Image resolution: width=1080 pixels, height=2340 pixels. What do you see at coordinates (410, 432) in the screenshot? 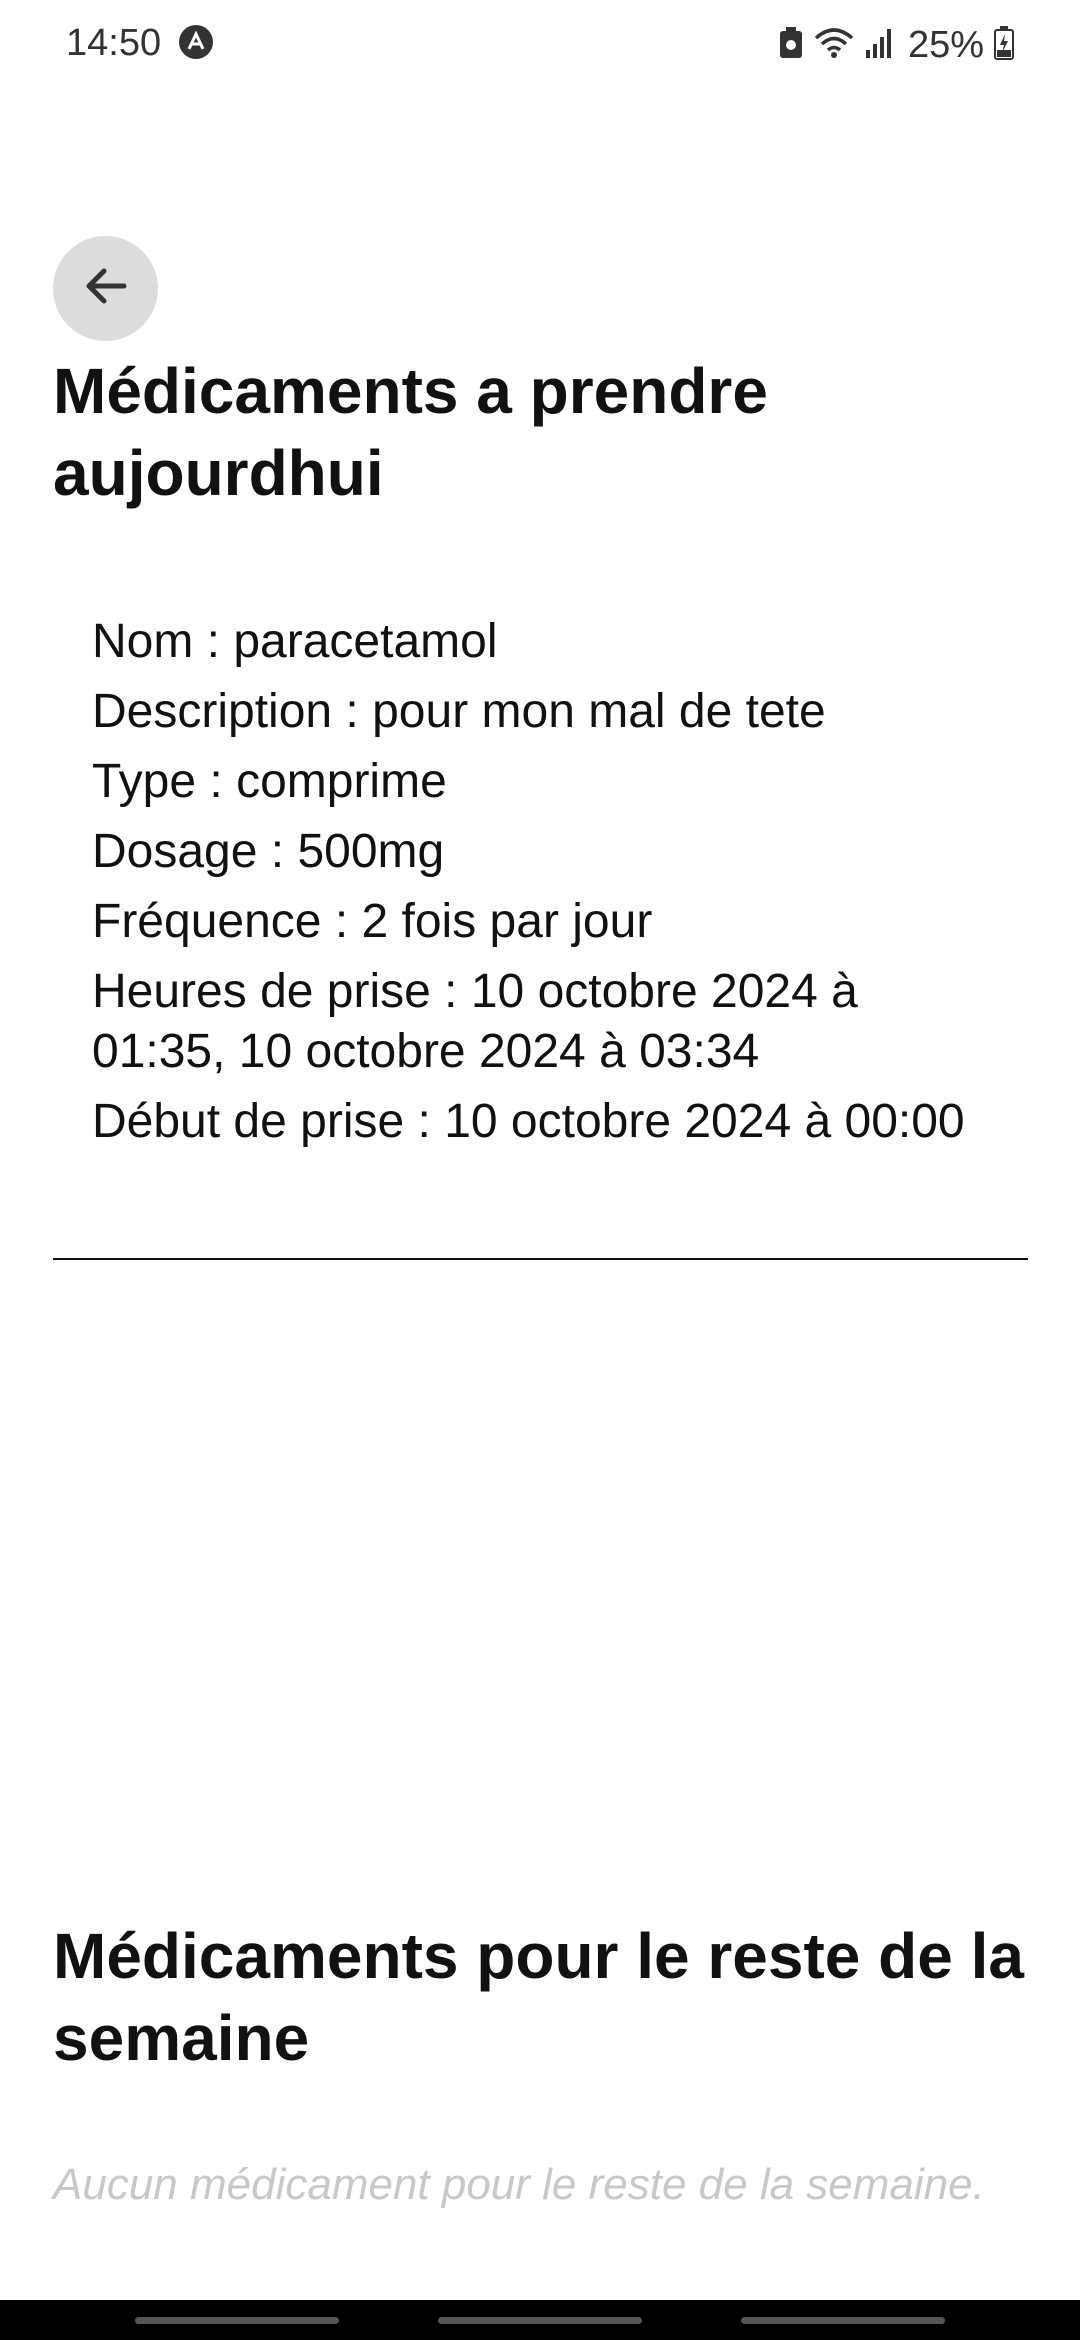
I see `today-section-title: Médicaments a prendre aujourdhui` at bounding box center [410, 432].